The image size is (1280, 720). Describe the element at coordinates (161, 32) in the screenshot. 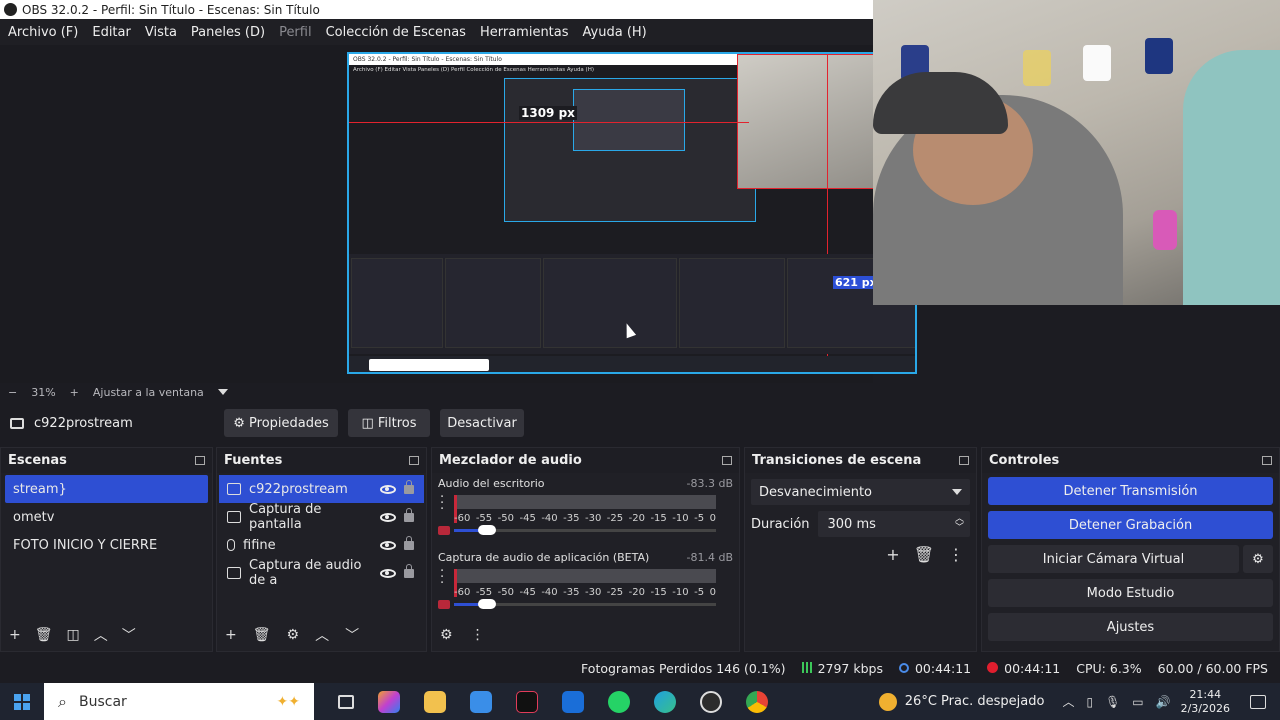

I see `menu-vista: Vista` at that location.